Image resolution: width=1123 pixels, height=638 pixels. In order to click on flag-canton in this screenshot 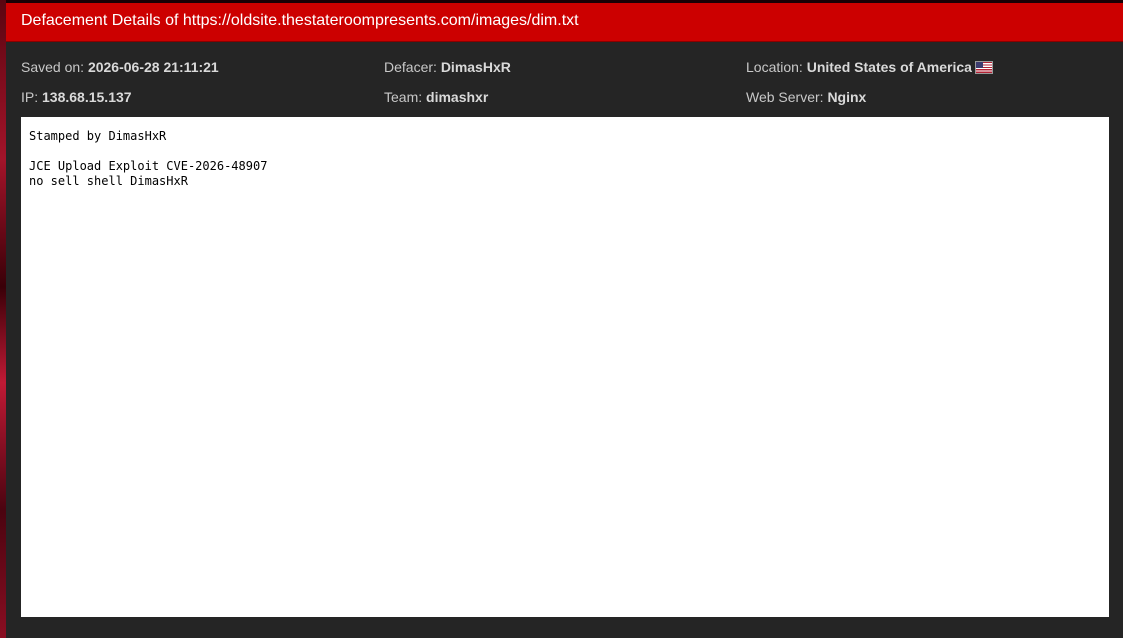, I will do `click(979, 65)`.